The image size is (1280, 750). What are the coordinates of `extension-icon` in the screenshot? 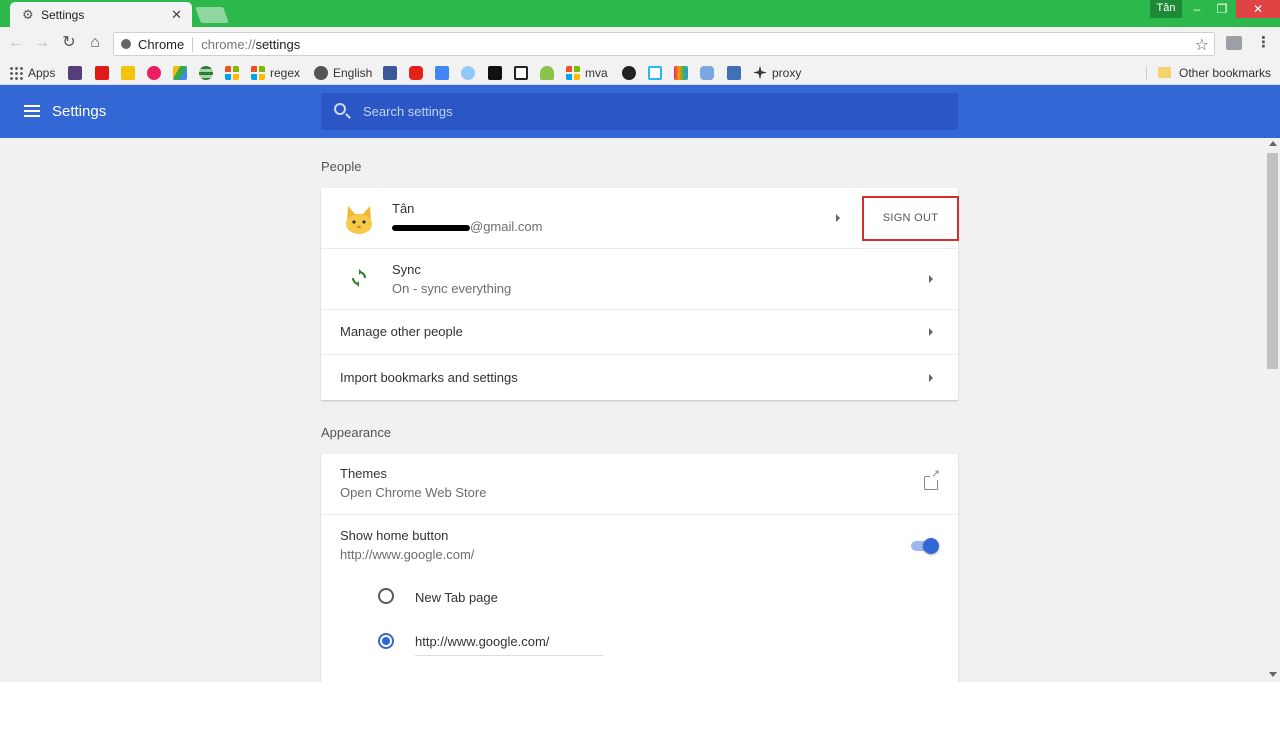 It's located at (1234, 43).